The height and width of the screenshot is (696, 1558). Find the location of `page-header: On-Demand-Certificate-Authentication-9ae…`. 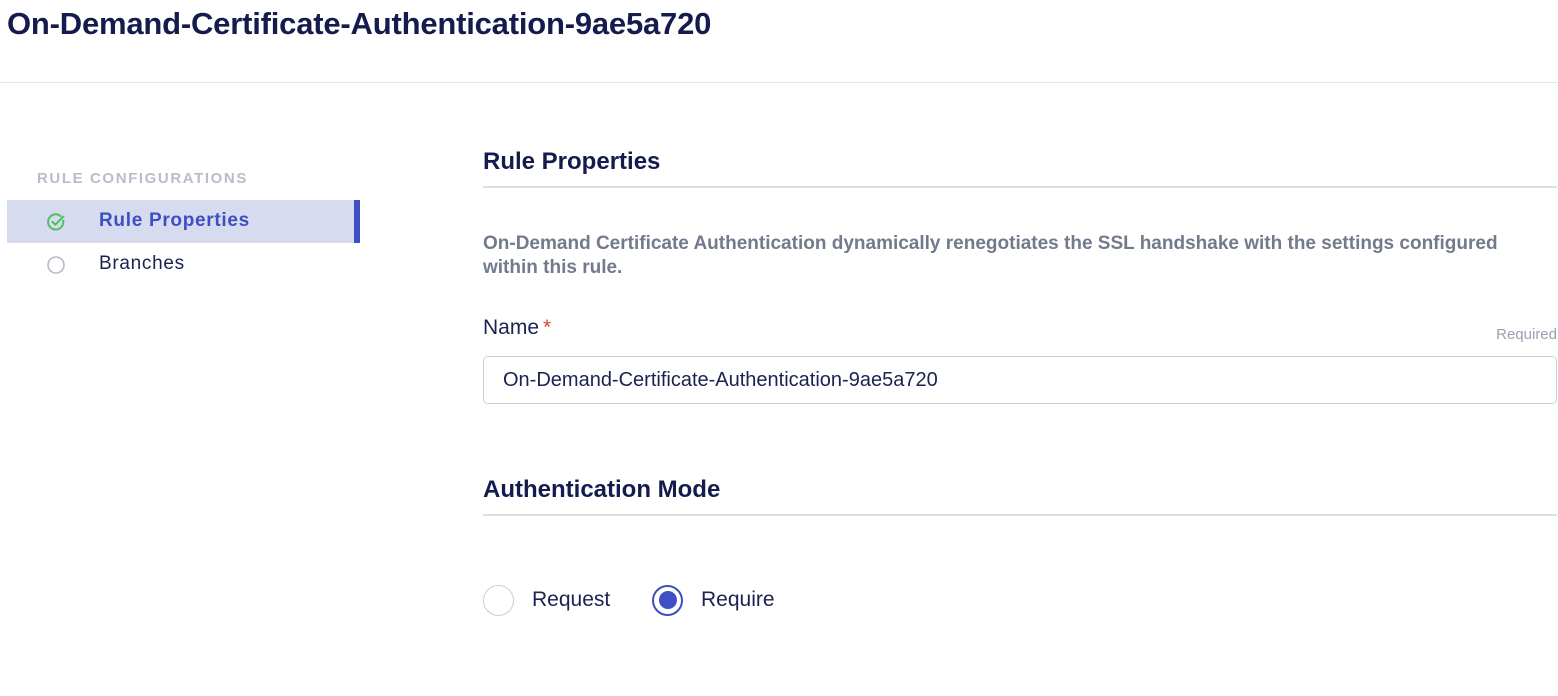

page-header: On-Demand-Certificate-Authentication-9ae… is located at coordinates (779, 41).